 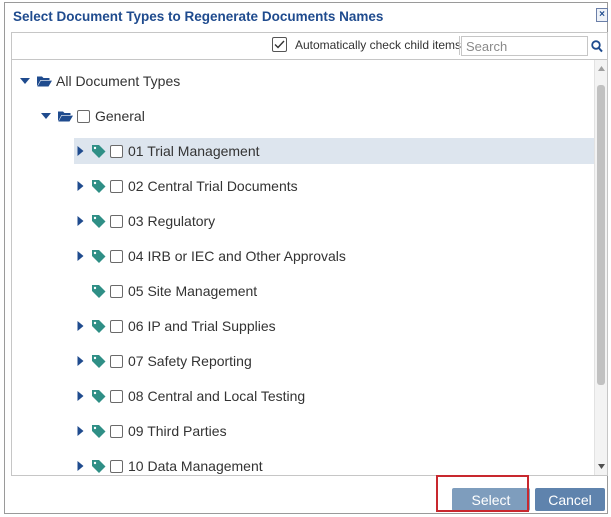 I want to click on tree-item-central-trial-documents: 02 Central Trial Documents, so click(x=186, y=186).